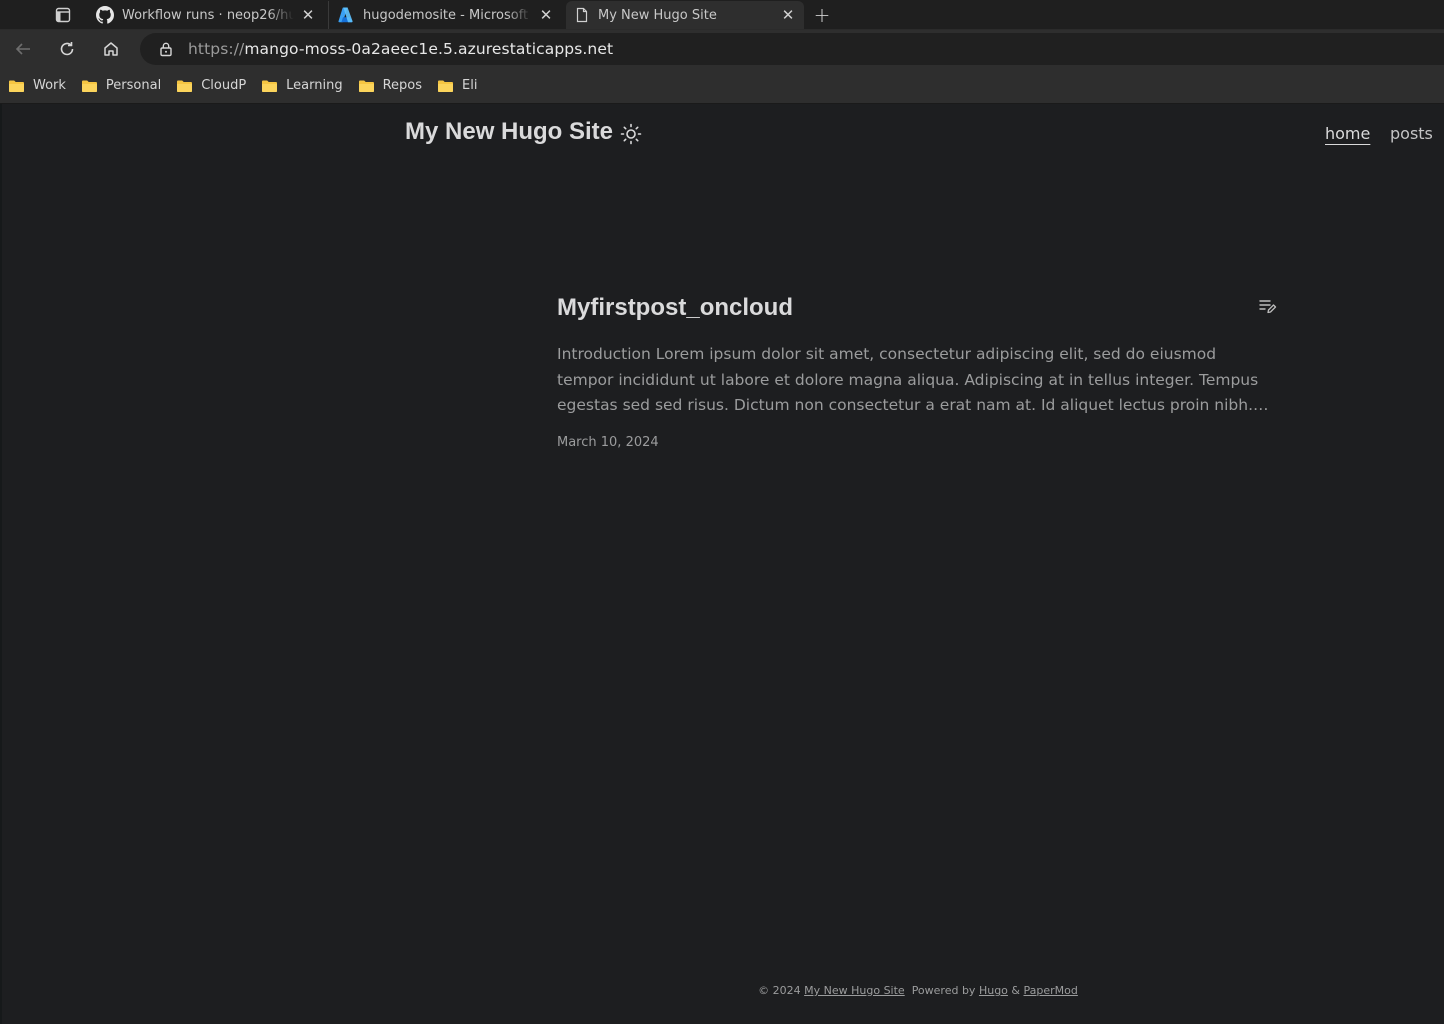 The height and width of the screenshot is (1024, 1444). Describe the element at coordinates (1347, 133) in the screenshot. I see `nav-home-link: home` at that location.